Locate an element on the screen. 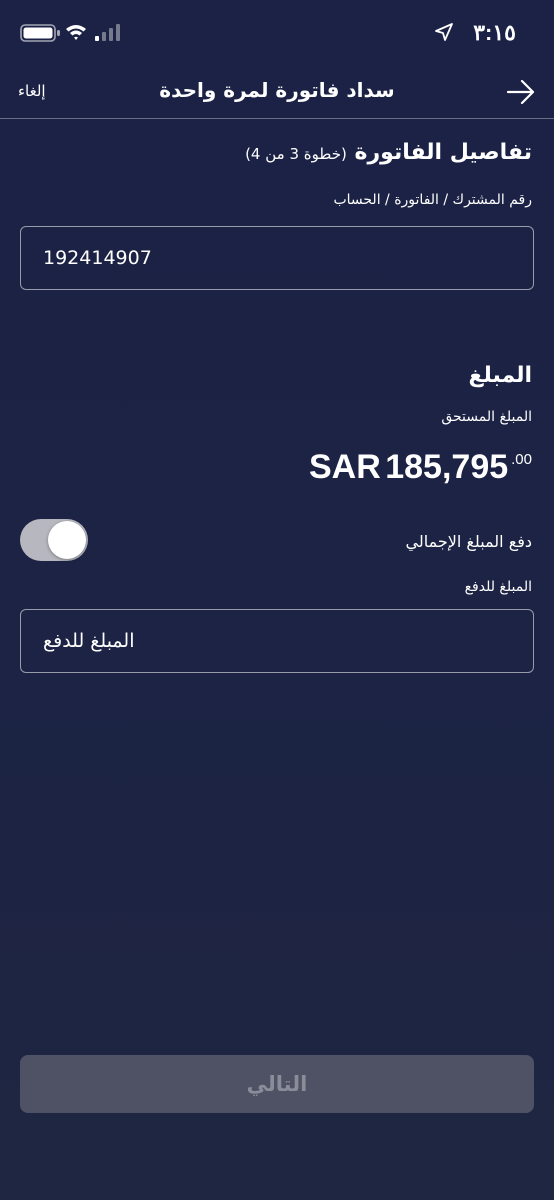  toggle-knob is located at coordinates (67, 540).